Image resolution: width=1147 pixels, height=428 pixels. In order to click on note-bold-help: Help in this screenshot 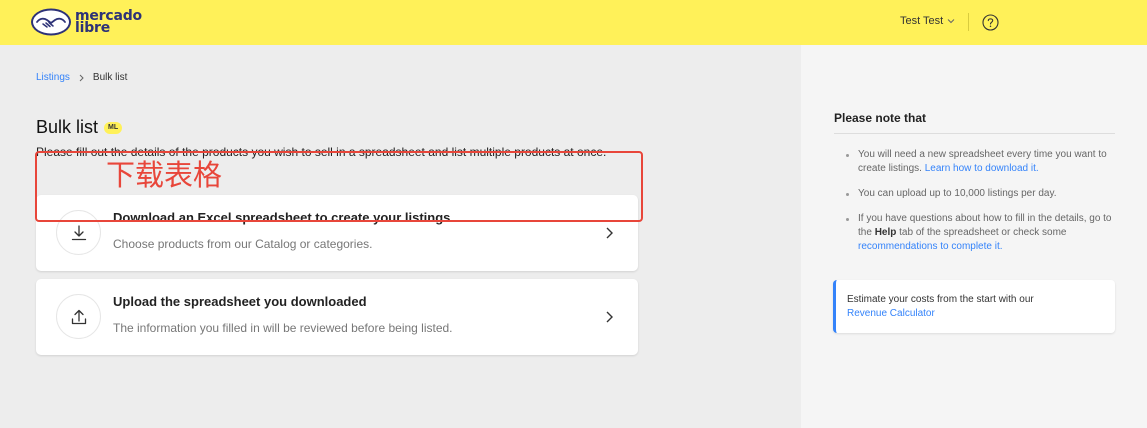, I will do `click(885, 232)`.